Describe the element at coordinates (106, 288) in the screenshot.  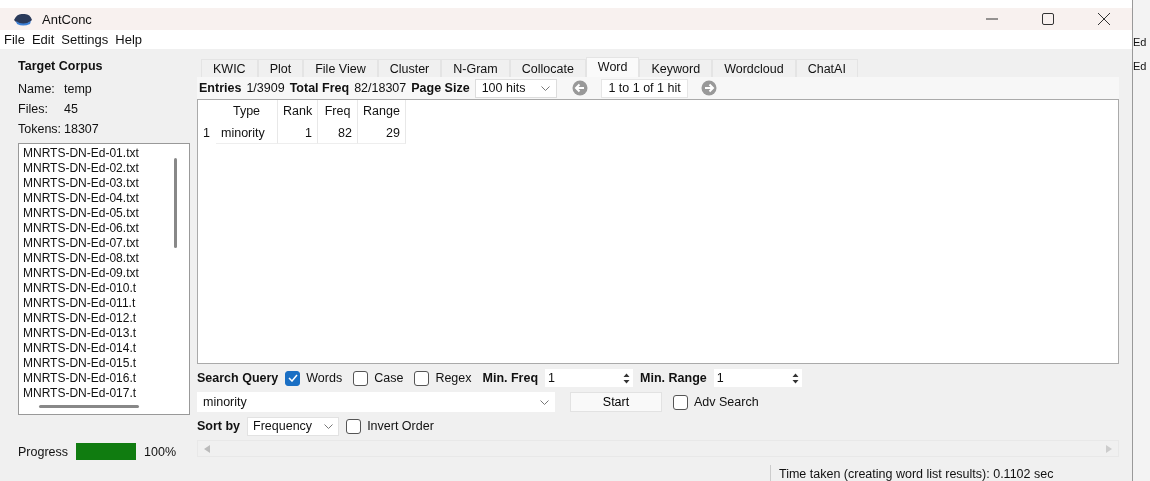
I see `file-list-item: MNRTS-DN-Ed-010.t` at that location.